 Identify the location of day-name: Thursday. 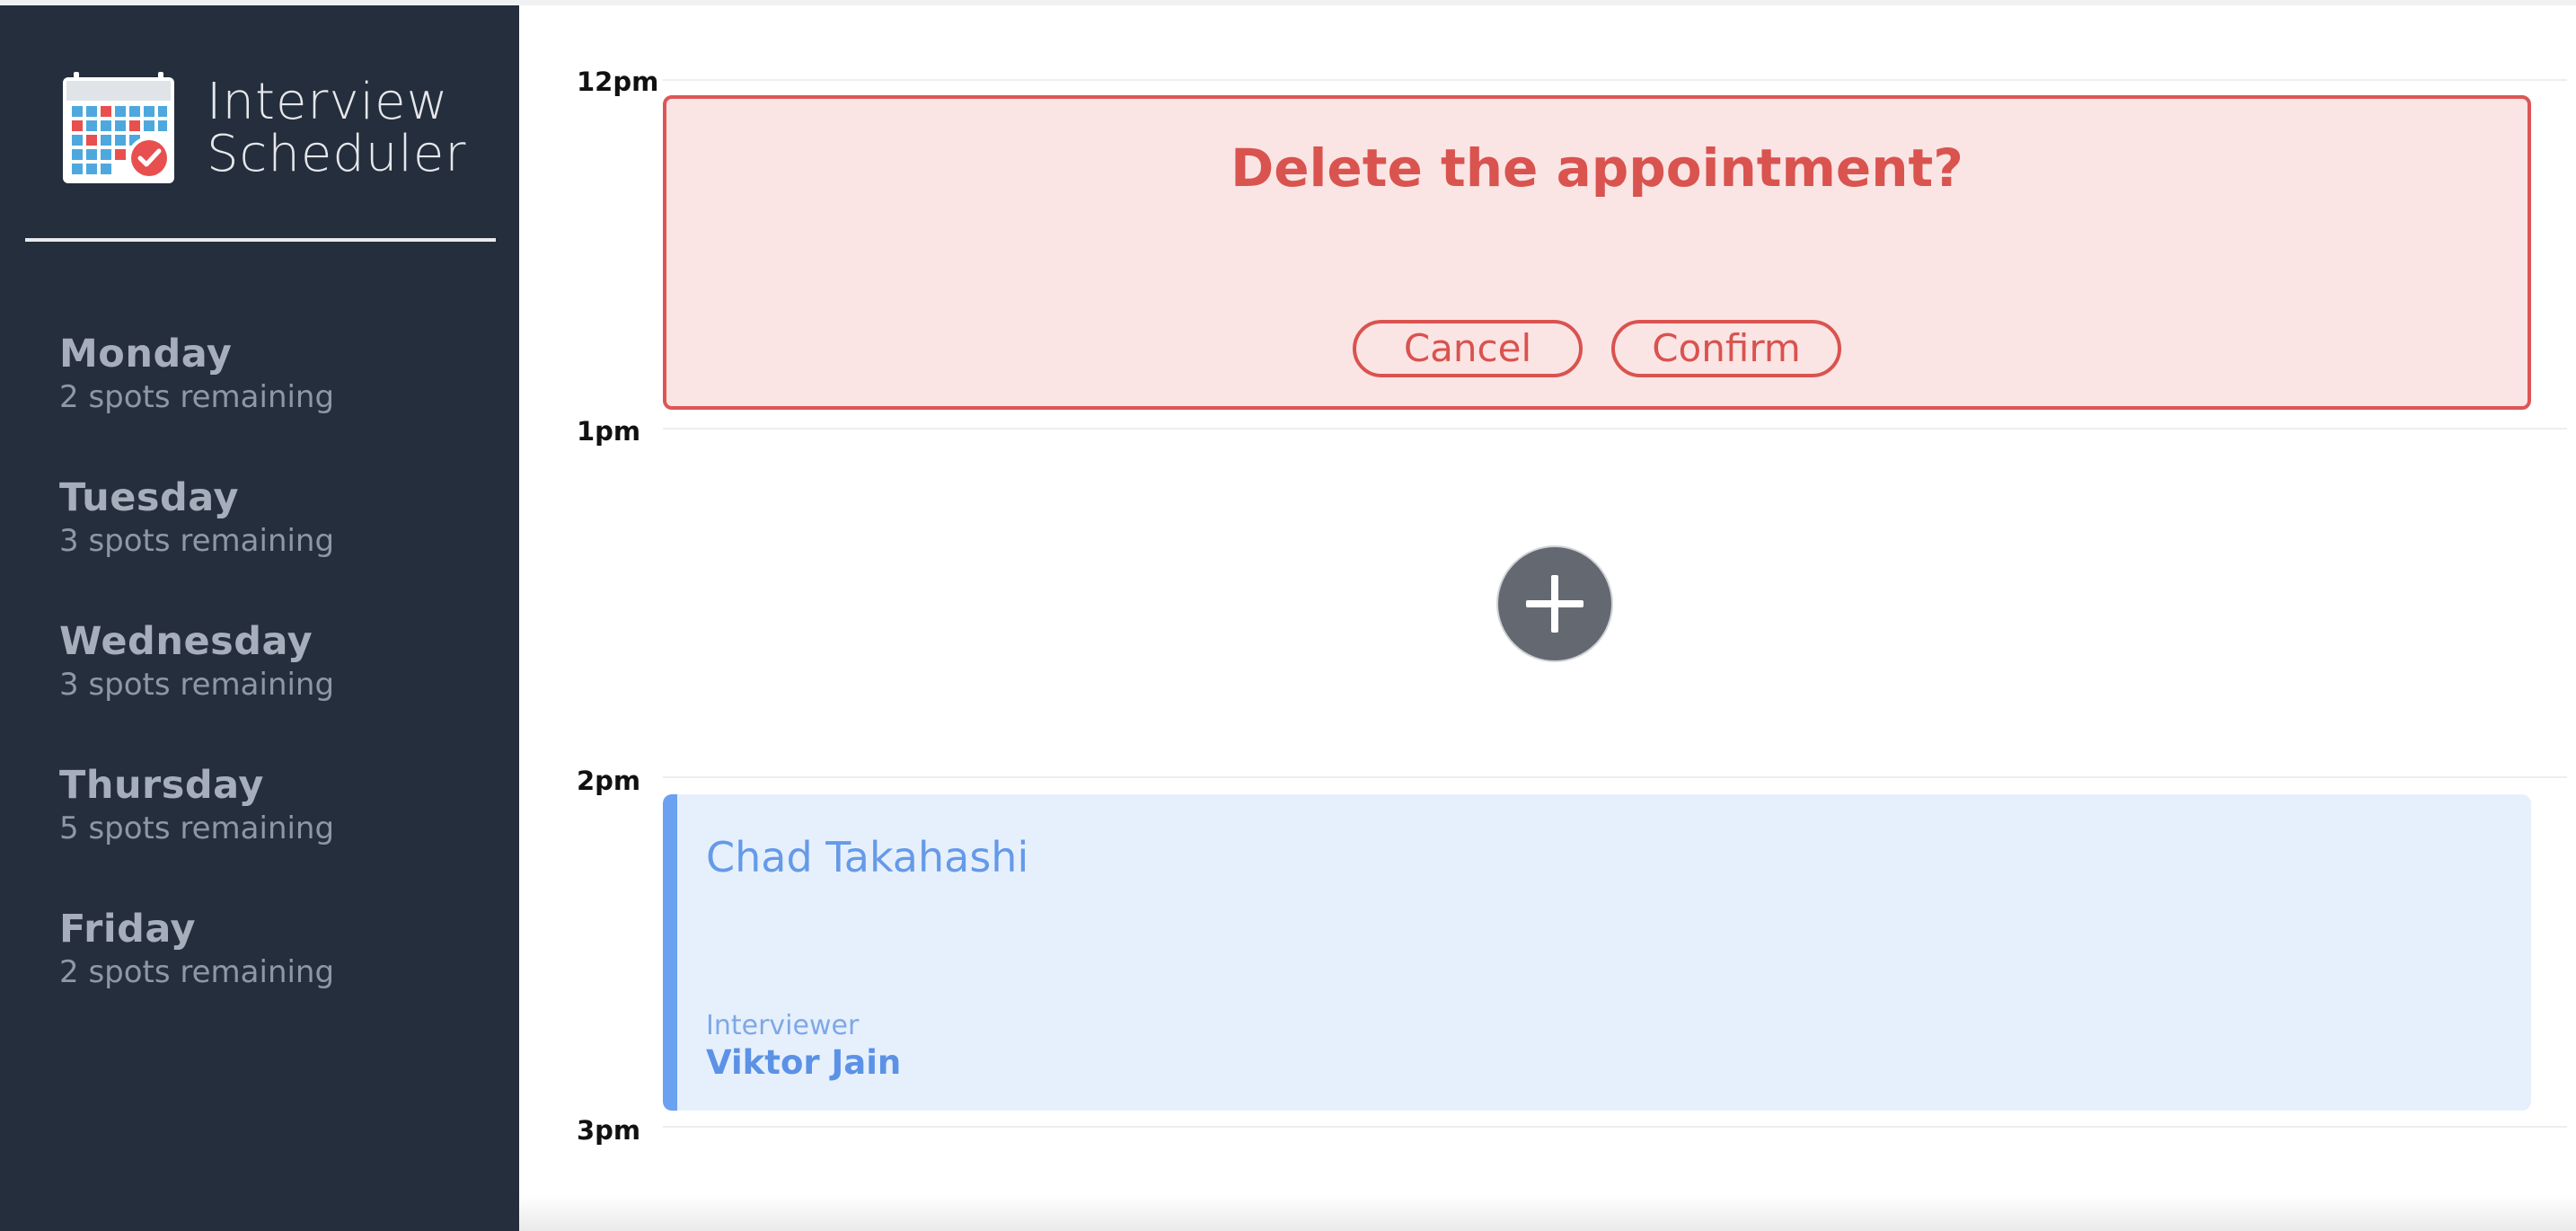
(161, 785).